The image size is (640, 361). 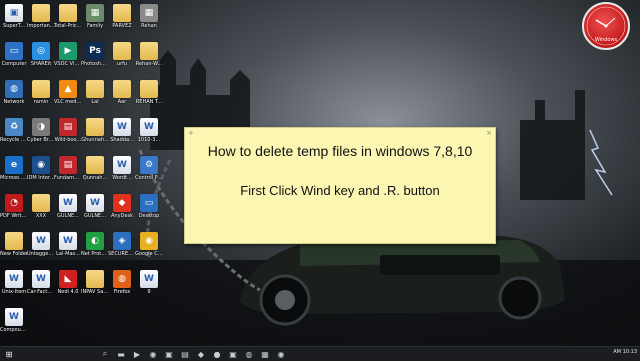 I want to click on taskbar: ⊞ ⌕ ▬ ▶ ◉ ▣ ▤ ◆ ● ▣ ◍ ▦ ◉ AM 10:13, so click(x=320, y=353).